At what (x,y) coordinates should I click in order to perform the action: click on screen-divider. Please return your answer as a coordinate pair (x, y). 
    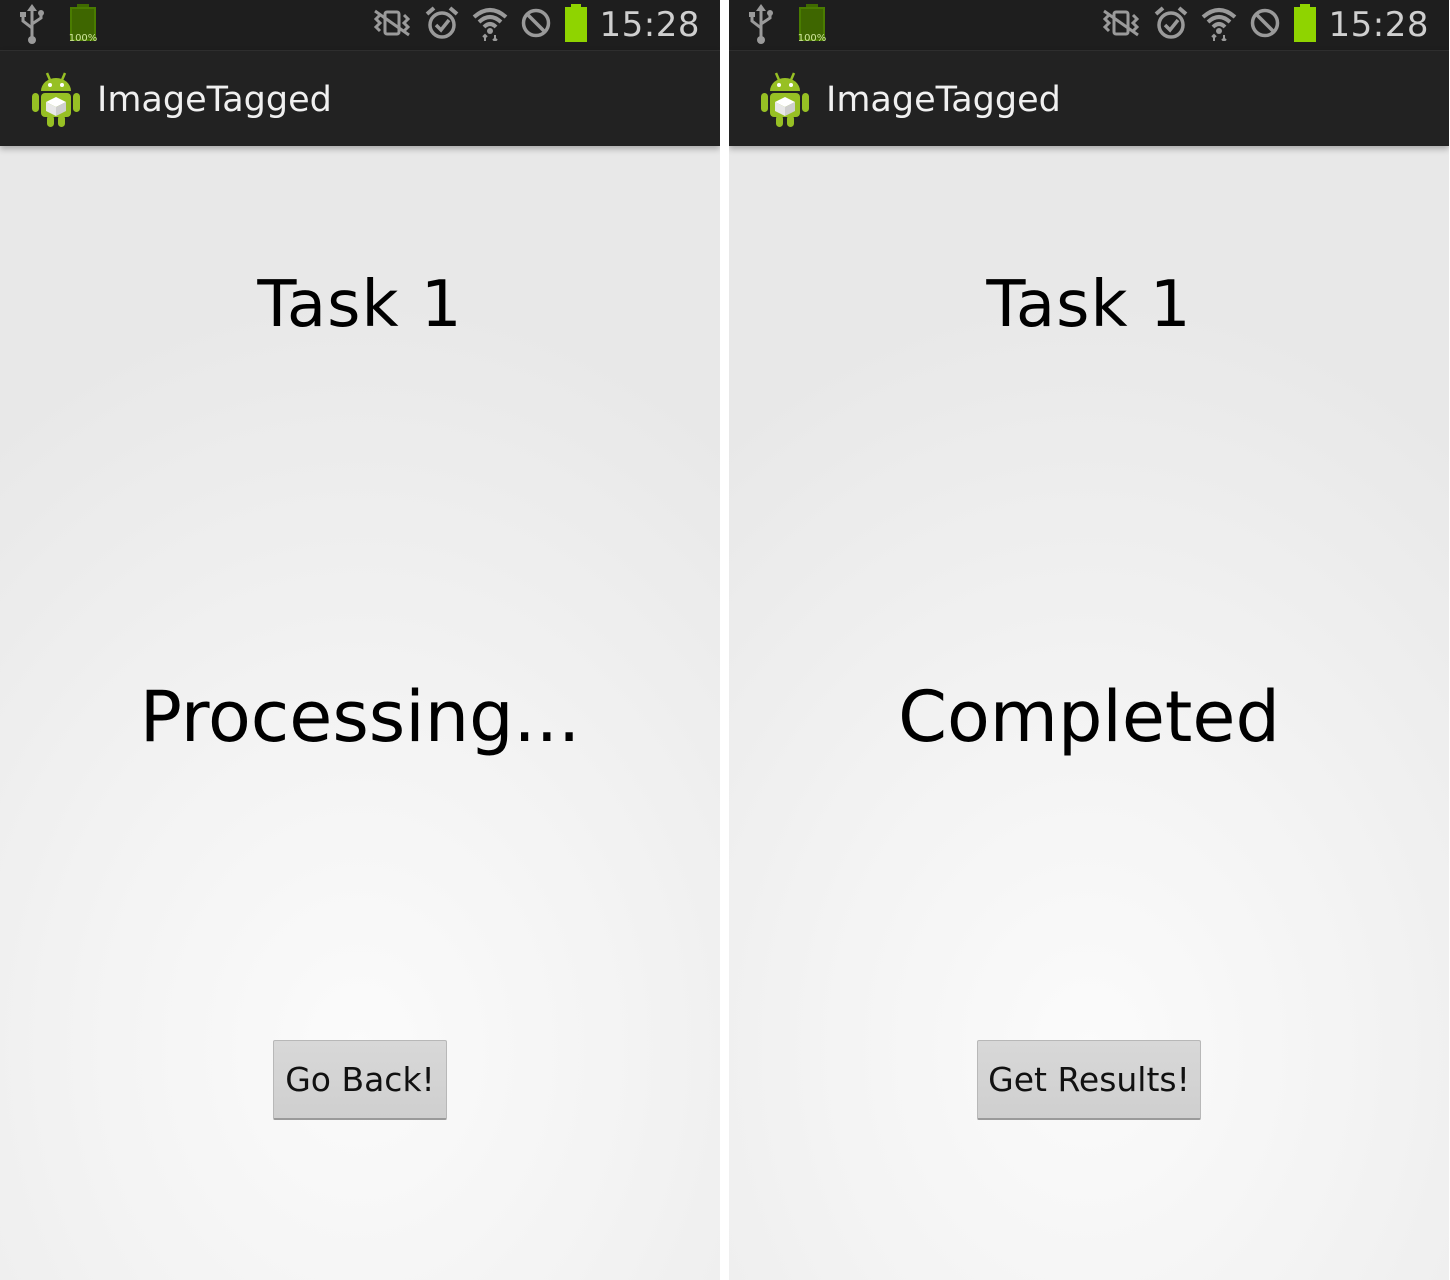
    Looking at the image, I should click on (724, 640).